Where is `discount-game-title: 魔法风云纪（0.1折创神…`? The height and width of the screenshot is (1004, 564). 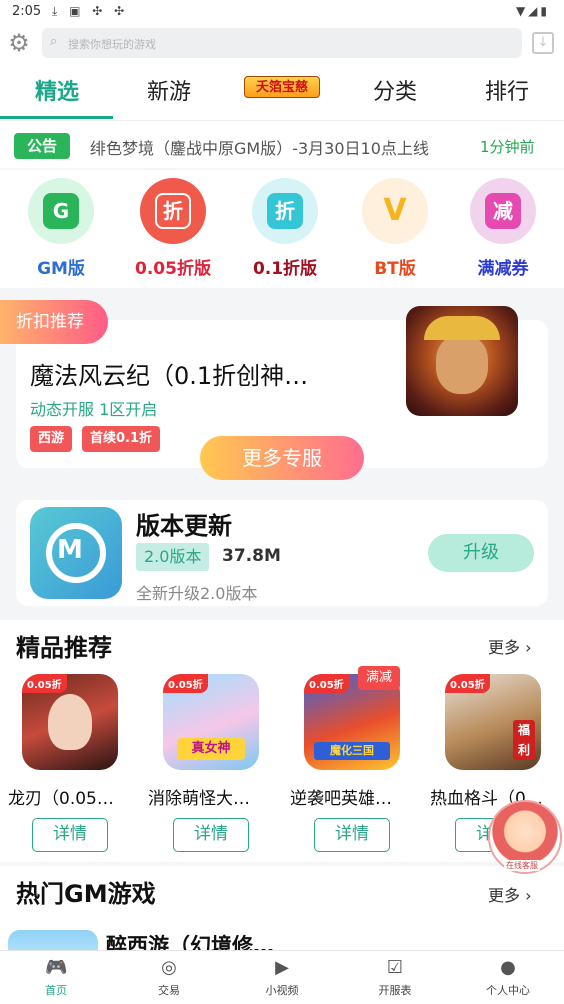
discount-game-title: 魔法风云纪（0.1折创神… is located at coordinates (169, 373).